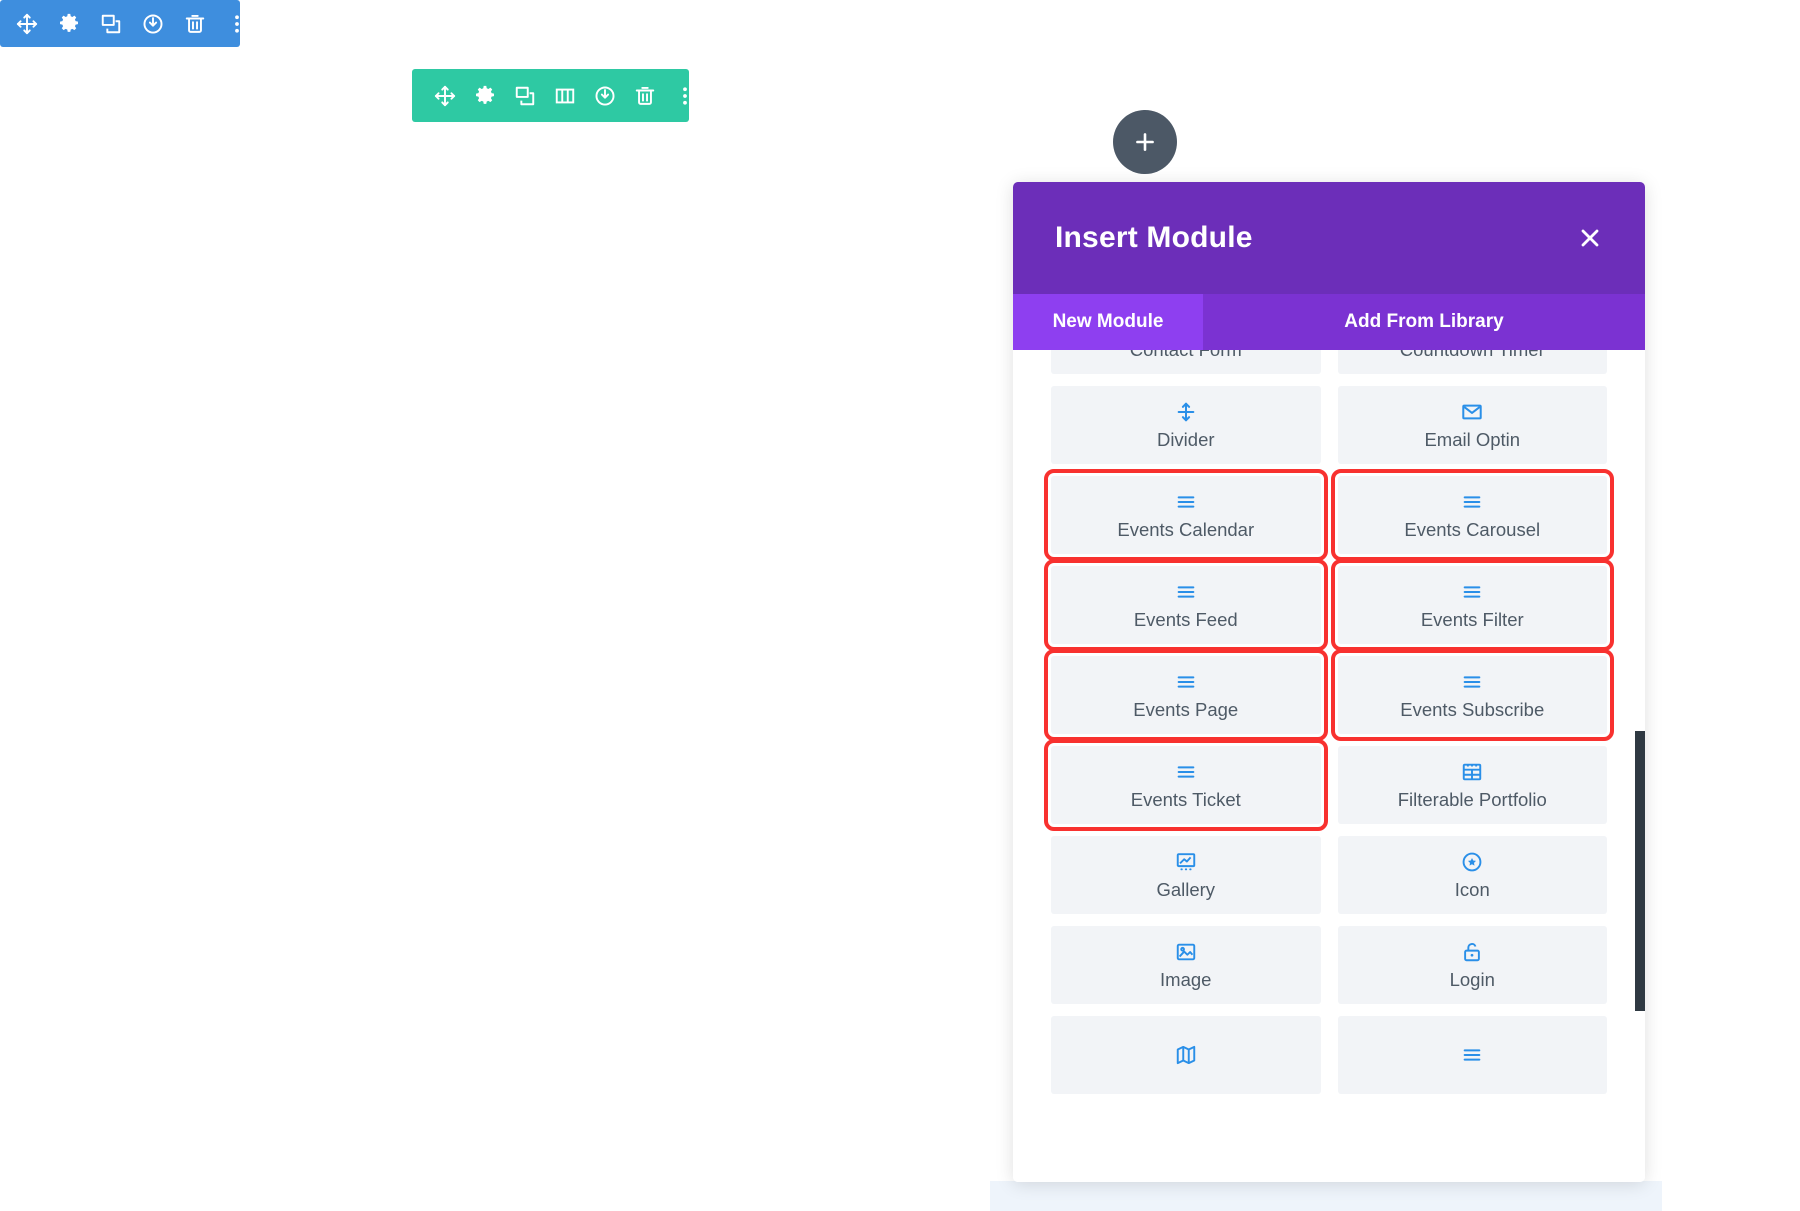 This screenshot has width=1800, height=1211. Describe the element at coordinates (1186, 605) in the screenshot. I see `module-item: Events Feed` at that location.